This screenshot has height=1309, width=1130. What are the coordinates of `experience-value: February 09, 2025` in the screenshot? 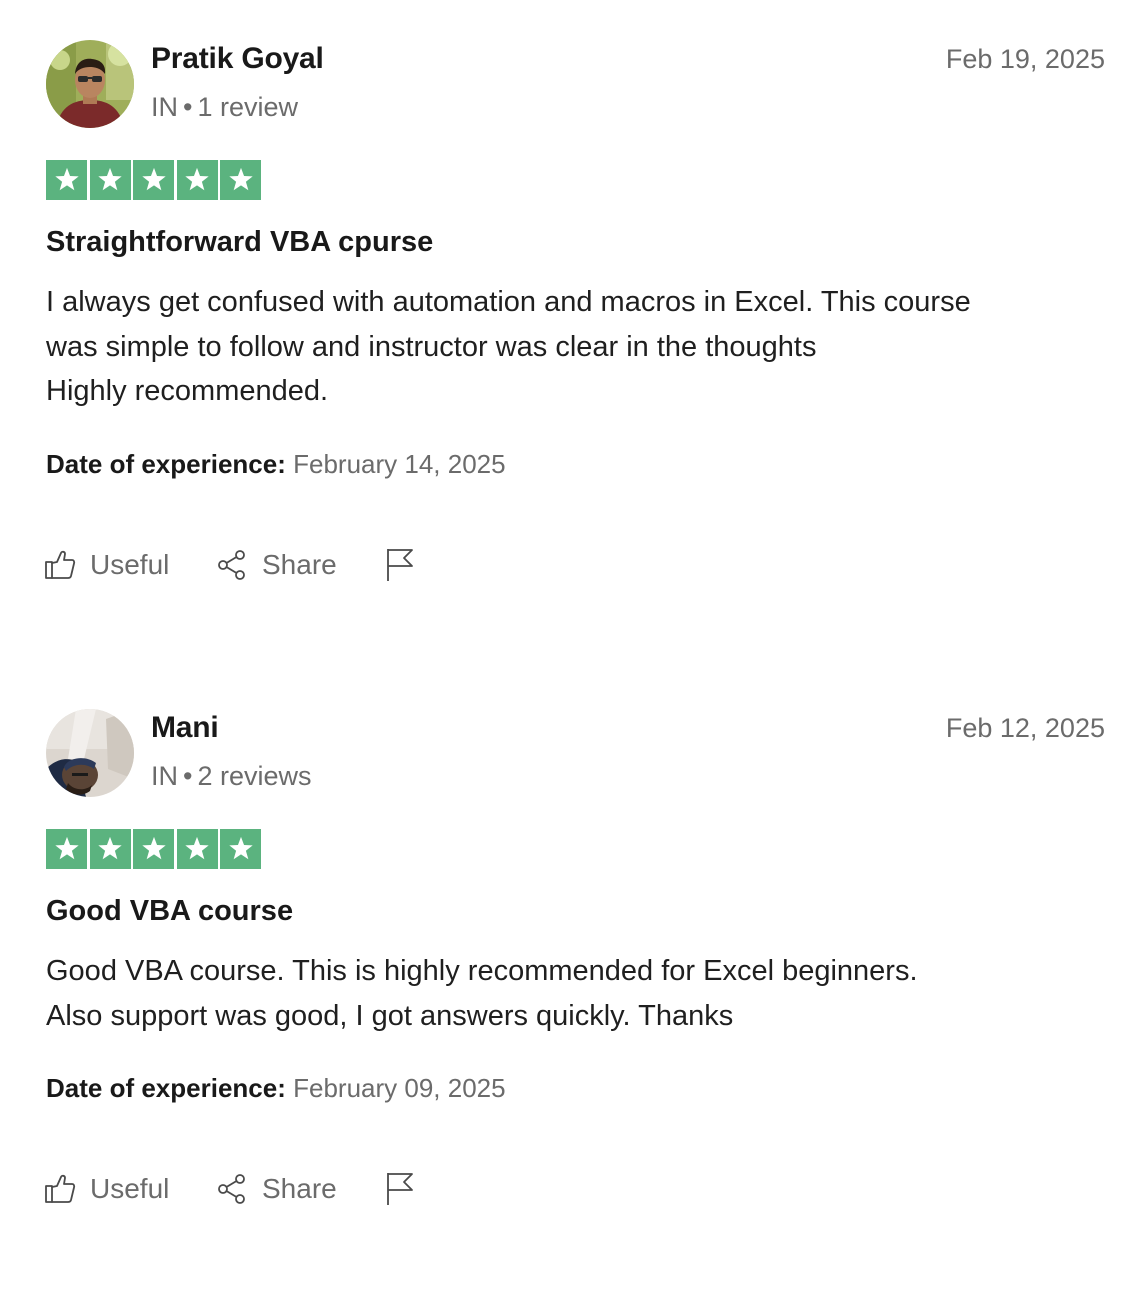 It's located at (399, 1088).